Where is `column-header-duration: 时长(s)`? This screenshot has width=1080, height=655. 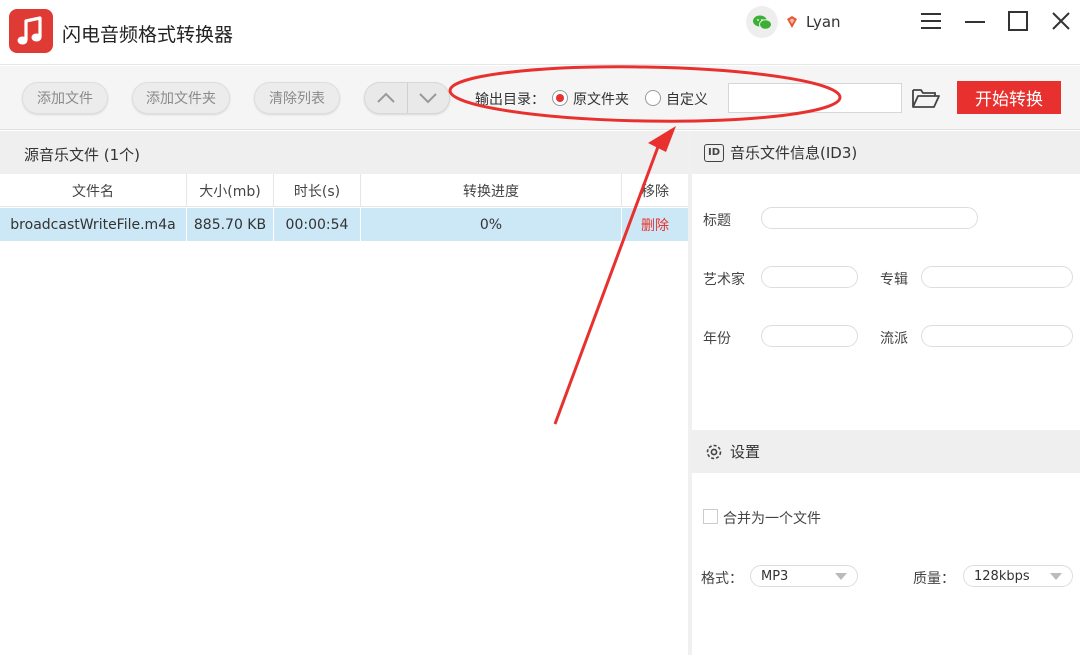
column-header-duration: 时长(s) is located at coordinates (317, 190).